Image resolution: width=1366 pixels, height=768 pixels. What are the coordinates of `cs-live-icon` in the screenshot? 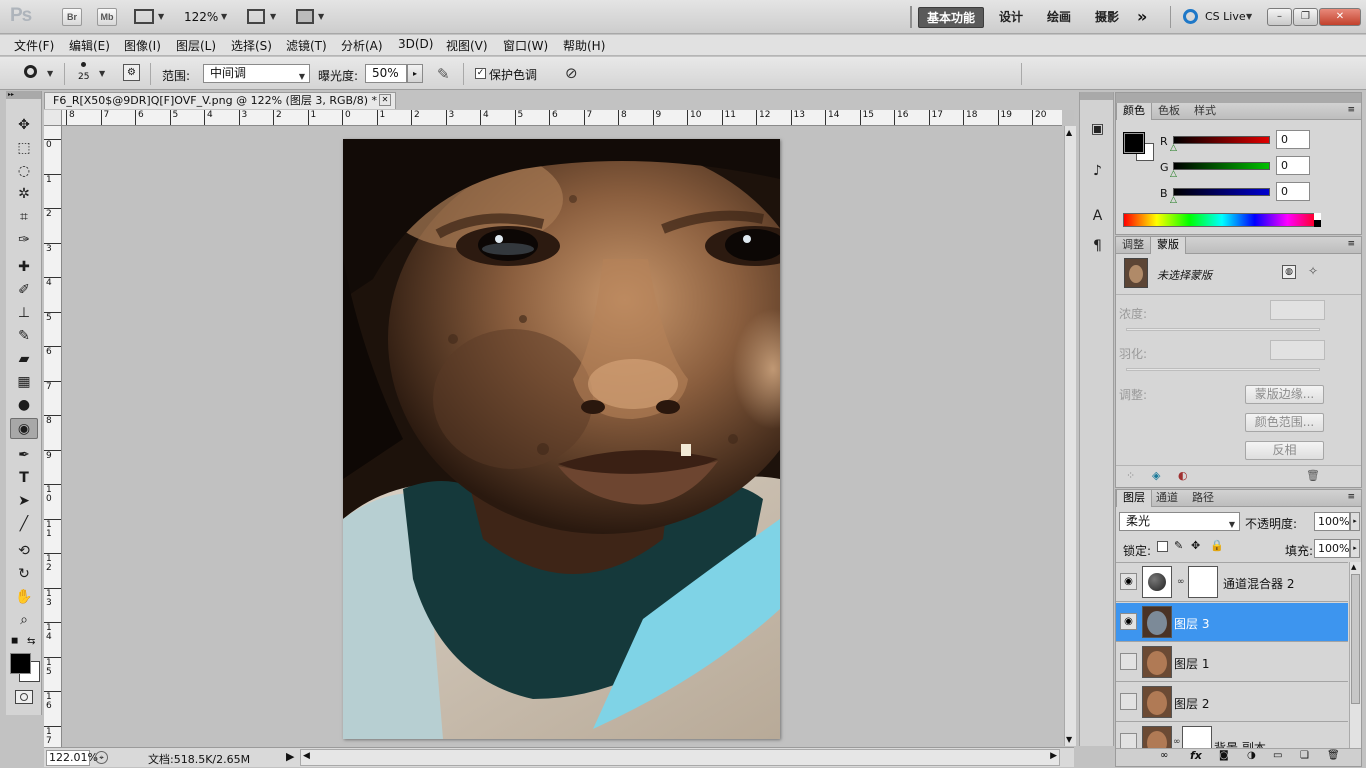 It's located at (1190, 16).